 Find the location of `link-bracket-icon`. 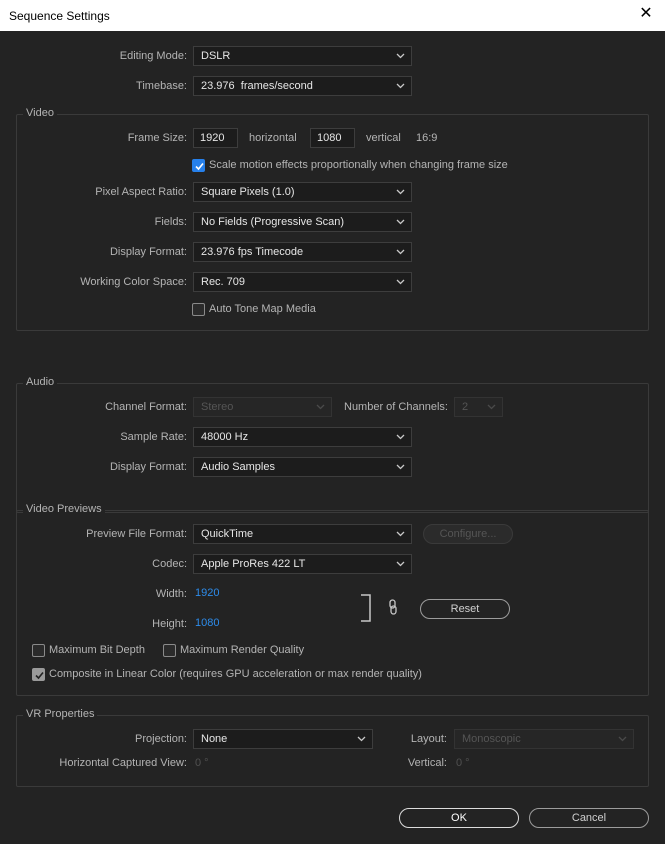

link-bracket-icon is located at coordinates (366, 608).